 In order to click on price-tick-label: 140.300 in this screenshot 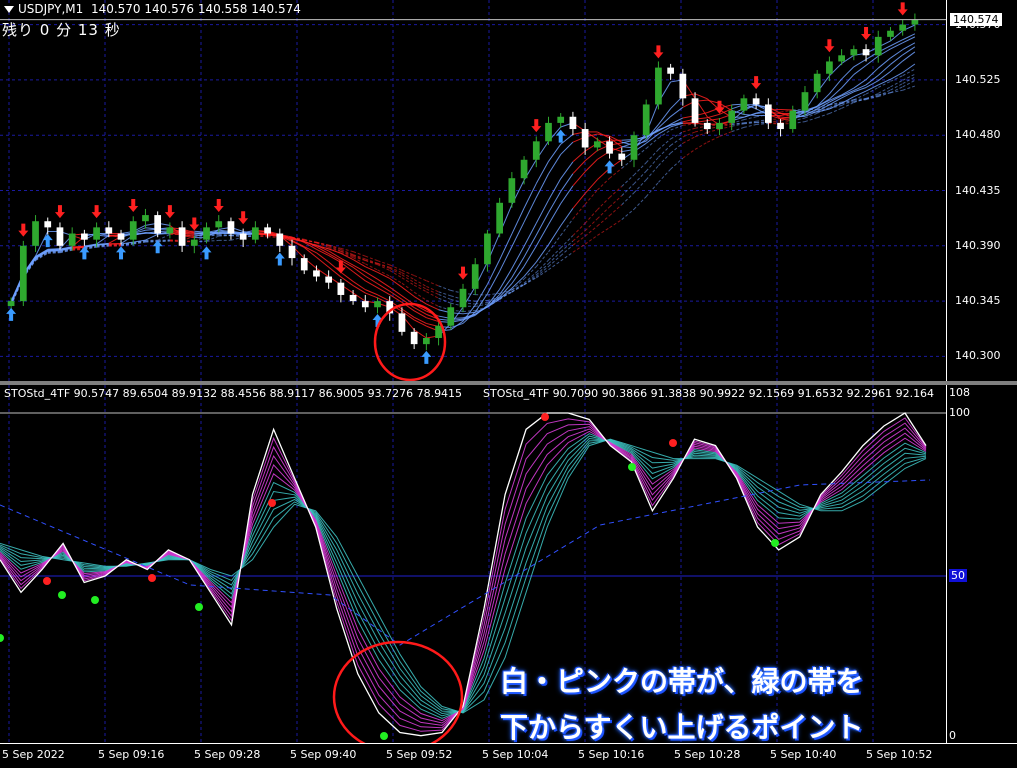, I will do `click(978, 355)`.